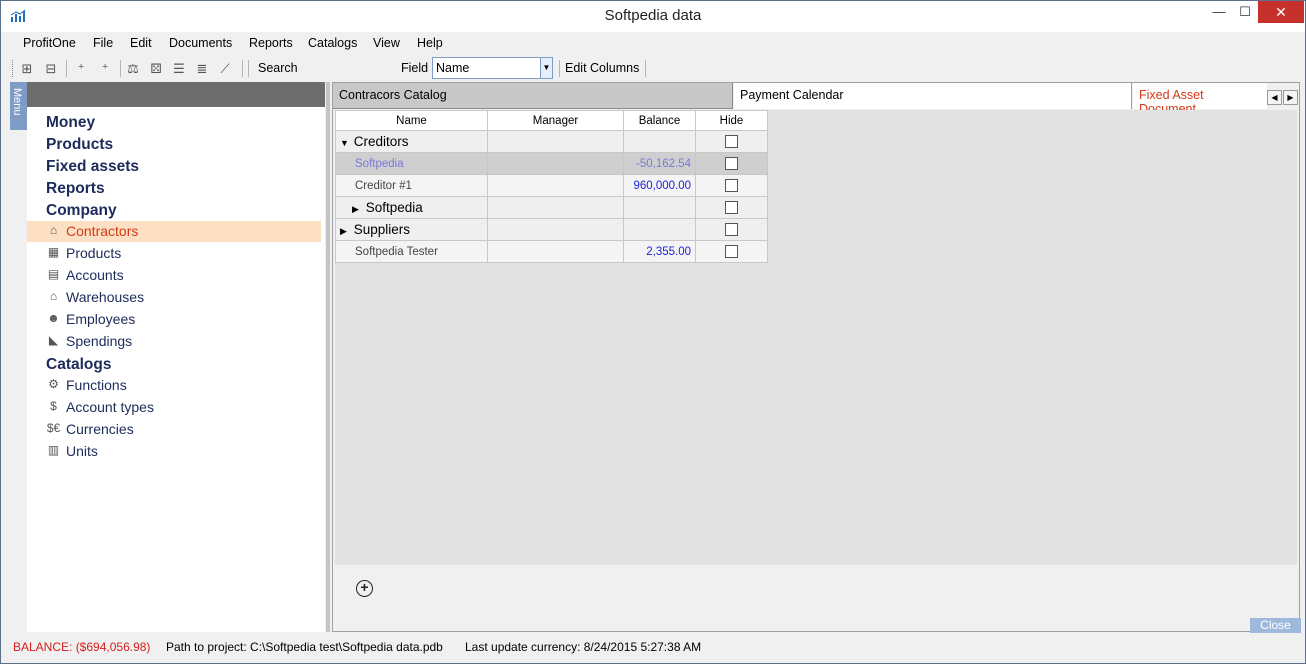  Describe the element at coordinates (1274, 97) in the screenshot. I see `tab-scroll-left-icon: ◀` at that location.